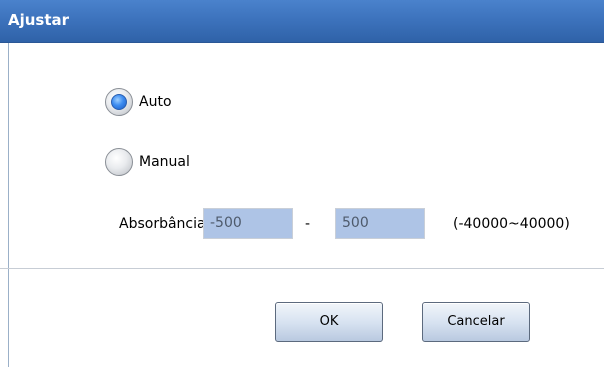 The height and width of the screenshot is (367, 604). I want to click on range-hint: (-40000~40000), so click(511, 224).